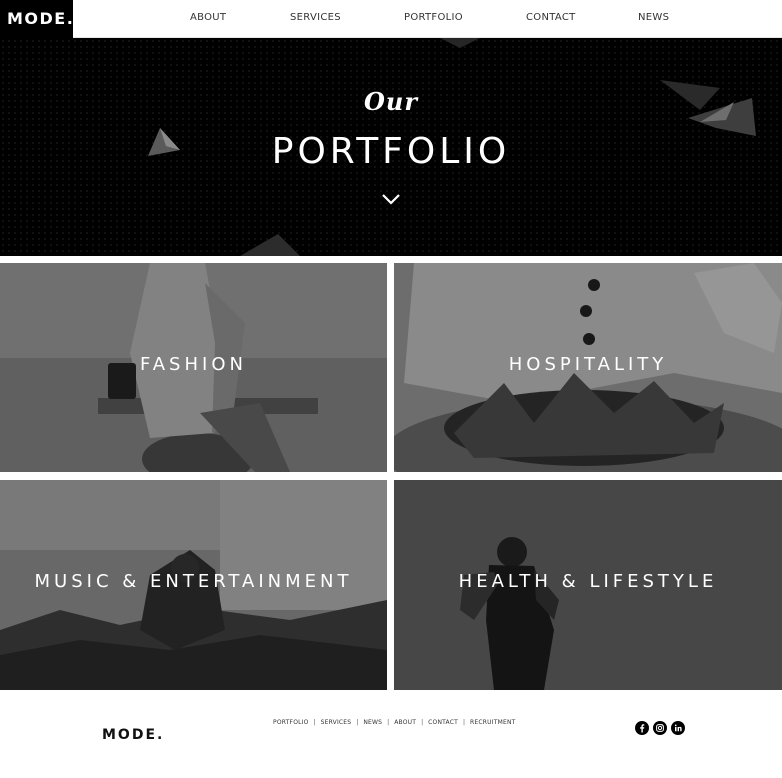 This screenshot has width=782, height=778. What do you see at coordinates (133, 735) in the screenshot?
I see `footer-logo: MODE.` at bounding box center [133, 735].